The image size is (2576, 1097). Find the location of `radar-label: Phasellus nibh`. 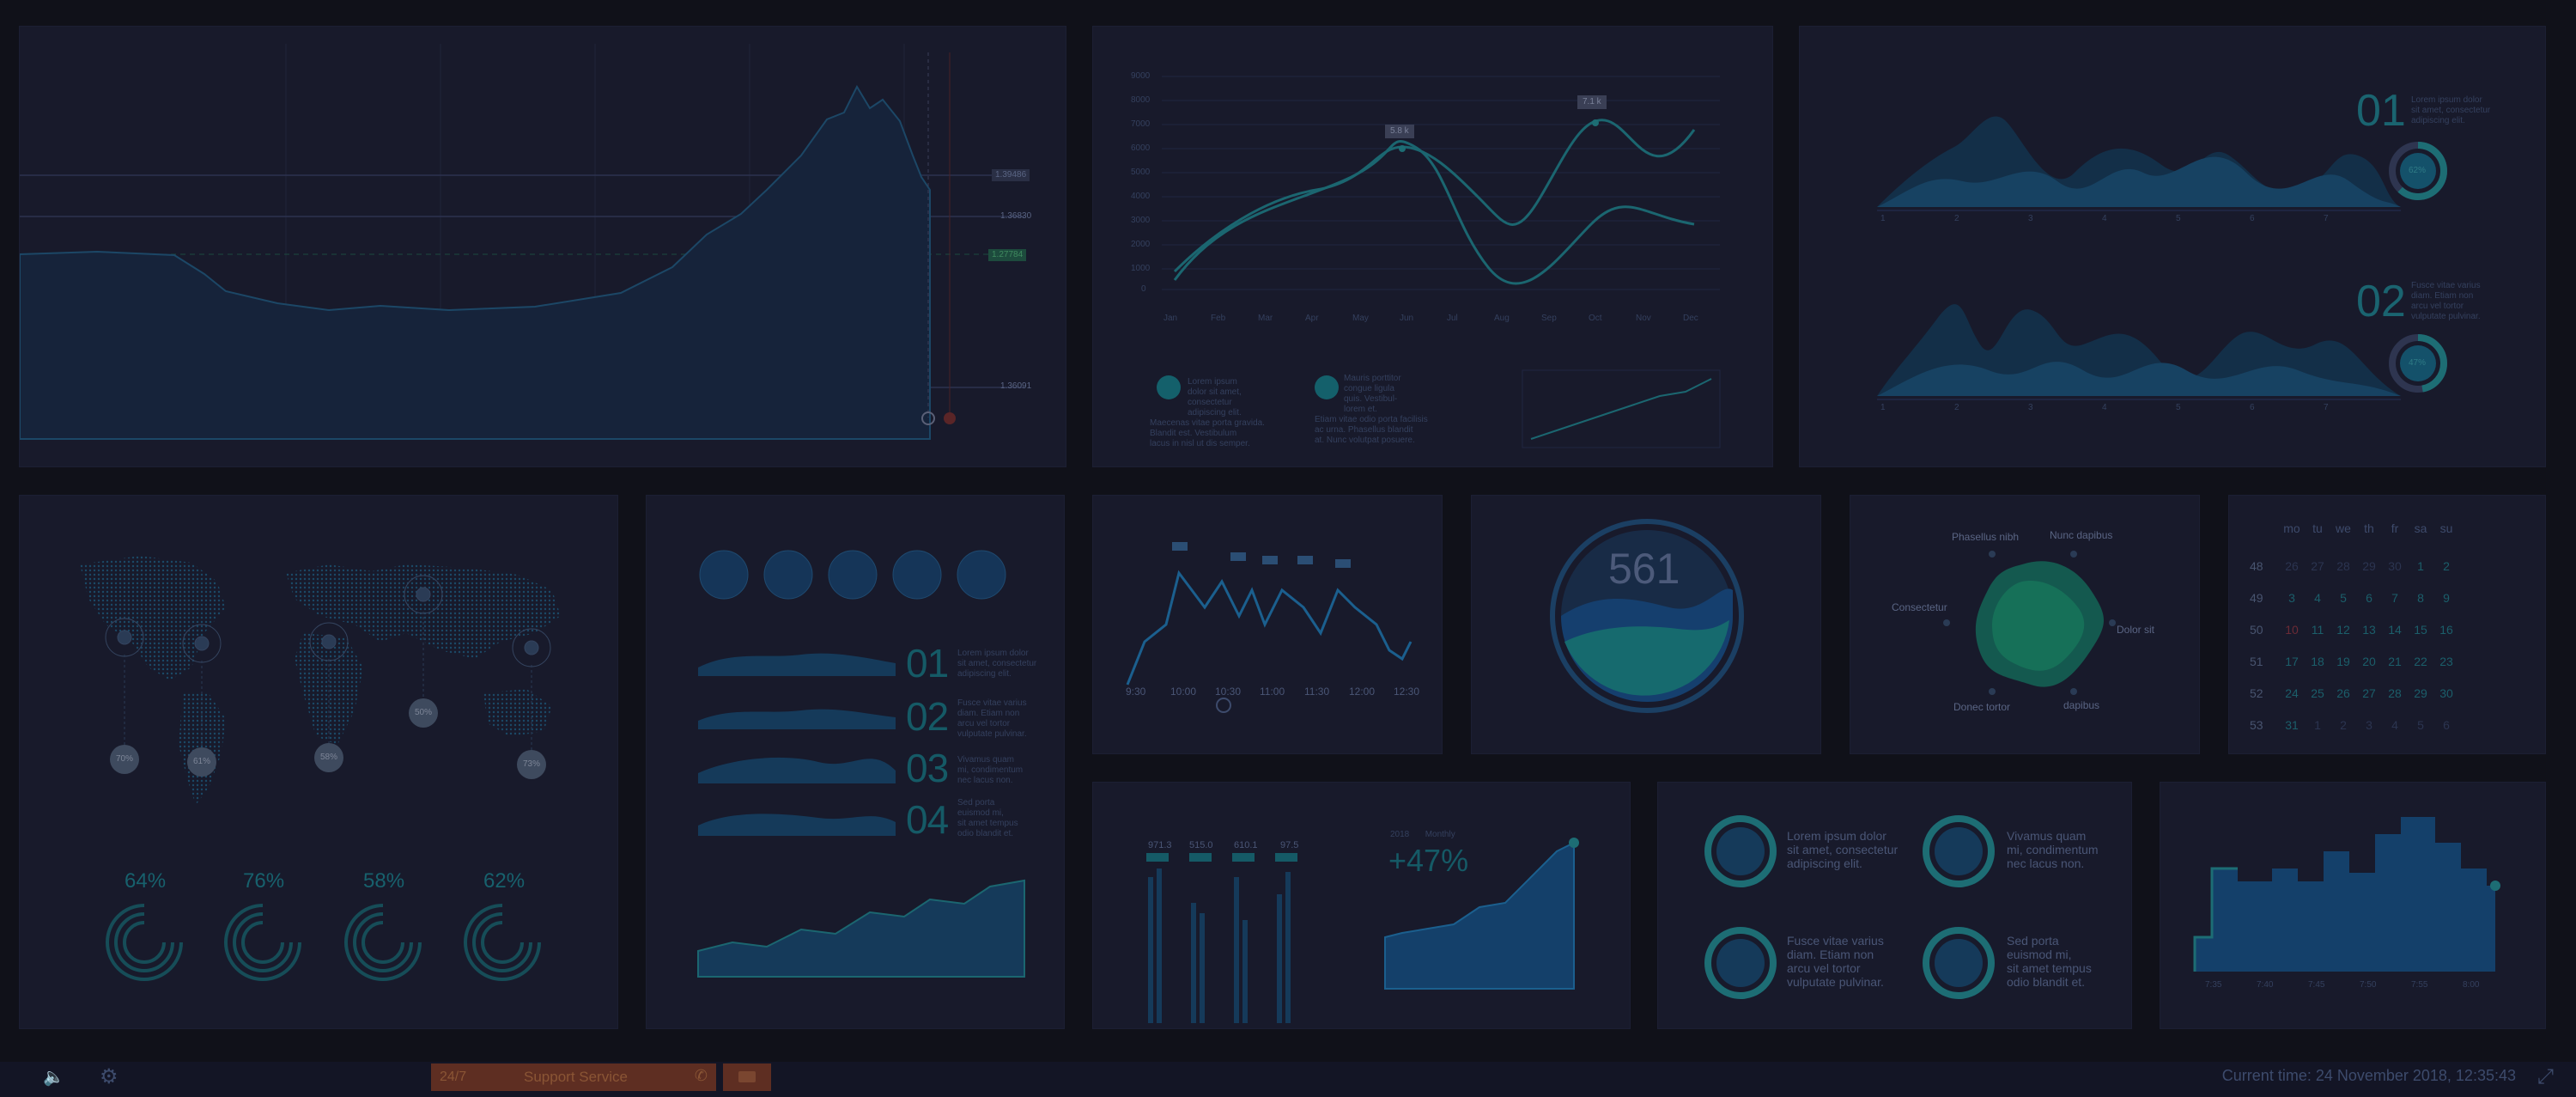

radar-label: Phasellus nibh is located at coordinates (1986, 537).